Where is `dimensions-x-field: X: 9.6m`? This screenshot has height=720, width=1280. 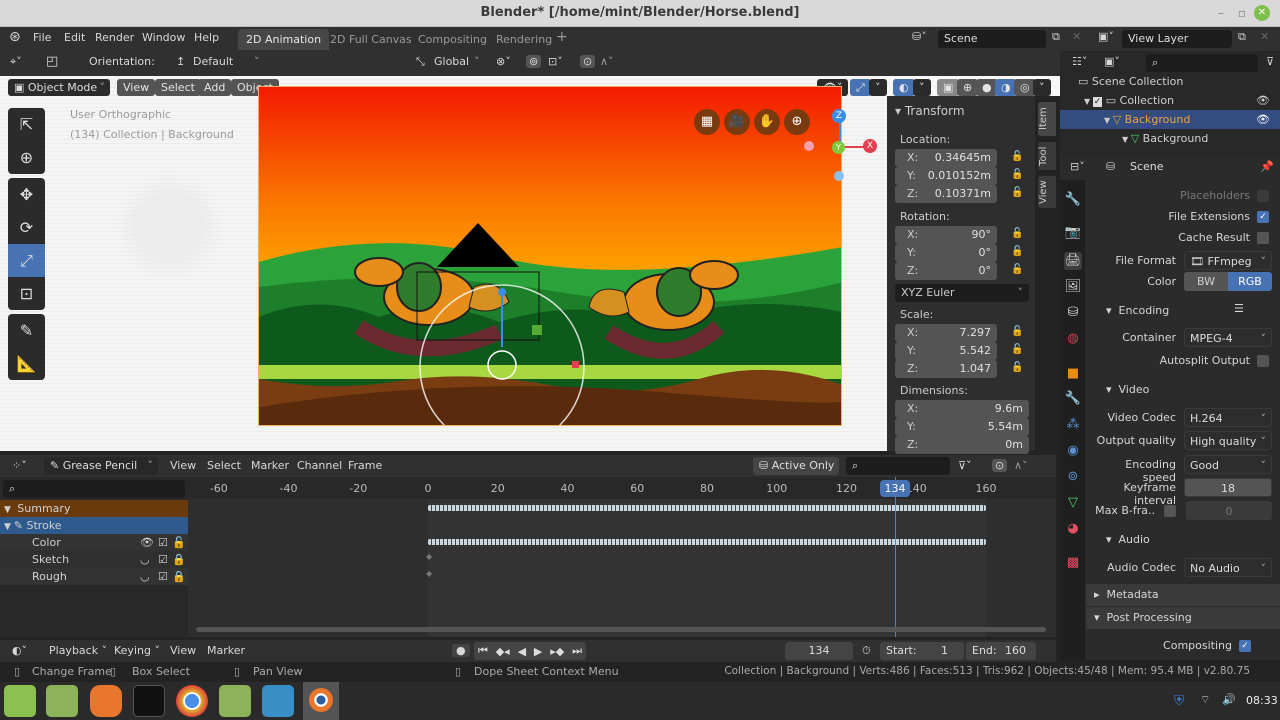
dimensions-x-field: X: 9.6m is located at coordinates (962, 409).